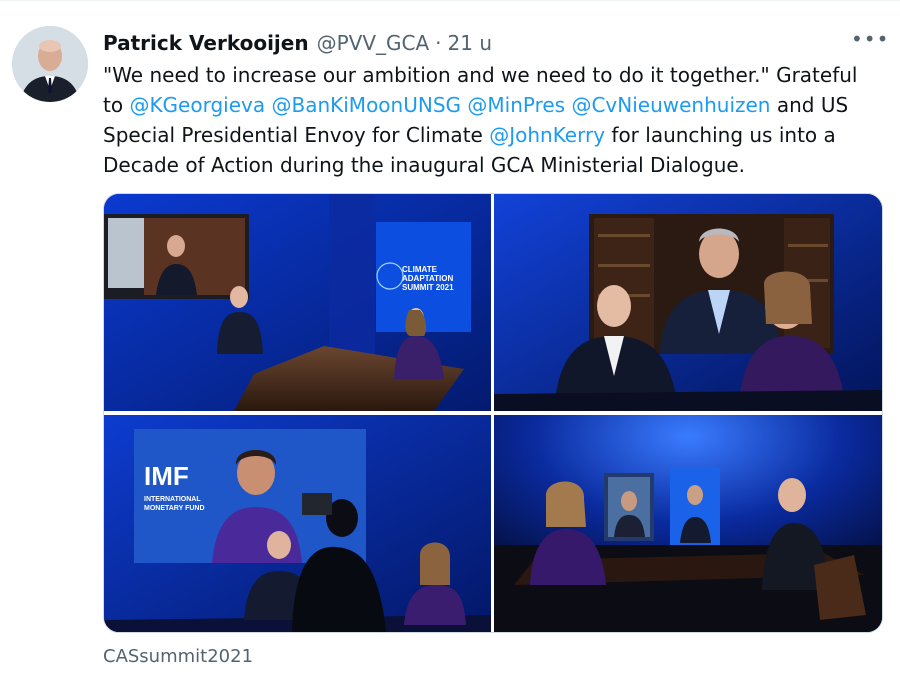 This screenshot has height=675, width=900. What do you see at coordinates (869, 41) in the screenshot?
I see `more-options-icon: •••` at bounding box center [869, 41].